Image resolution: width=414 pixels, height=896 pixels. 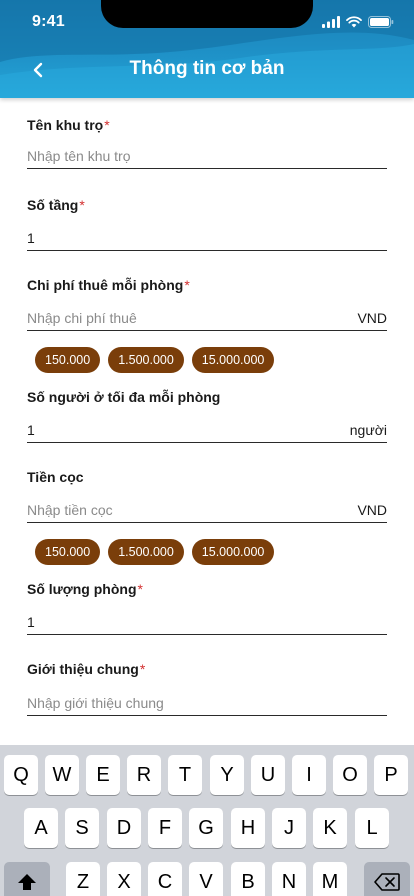 I want to click on key: A, so click(x=41, y=828).